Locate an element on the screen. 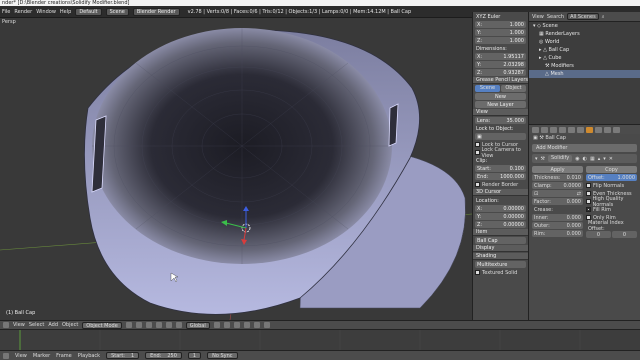  layers-tab-icon is located at coordinates (544, 129).